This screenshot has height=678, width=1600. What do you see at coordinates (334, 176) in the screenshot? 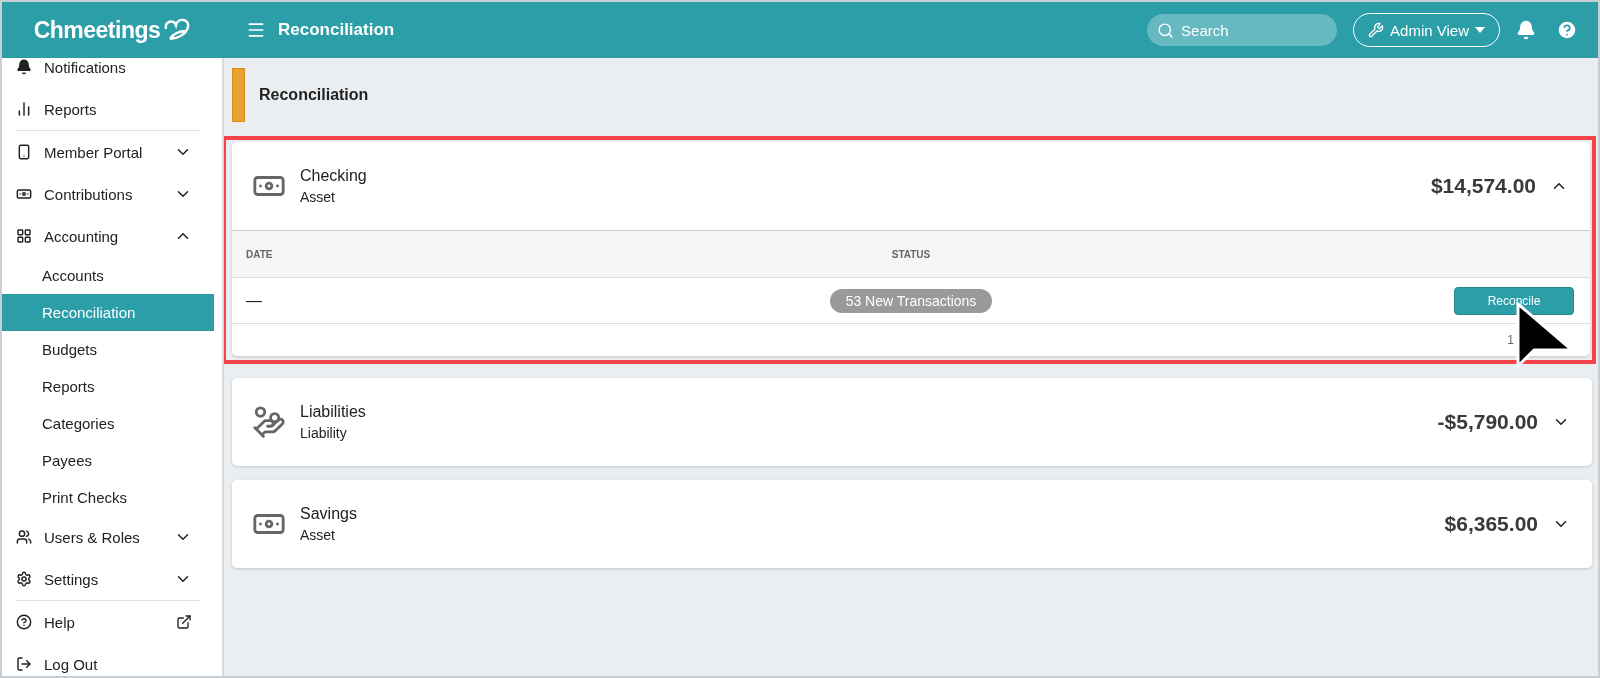
I see `account-name: Checking` at bounding box center [334, 176].